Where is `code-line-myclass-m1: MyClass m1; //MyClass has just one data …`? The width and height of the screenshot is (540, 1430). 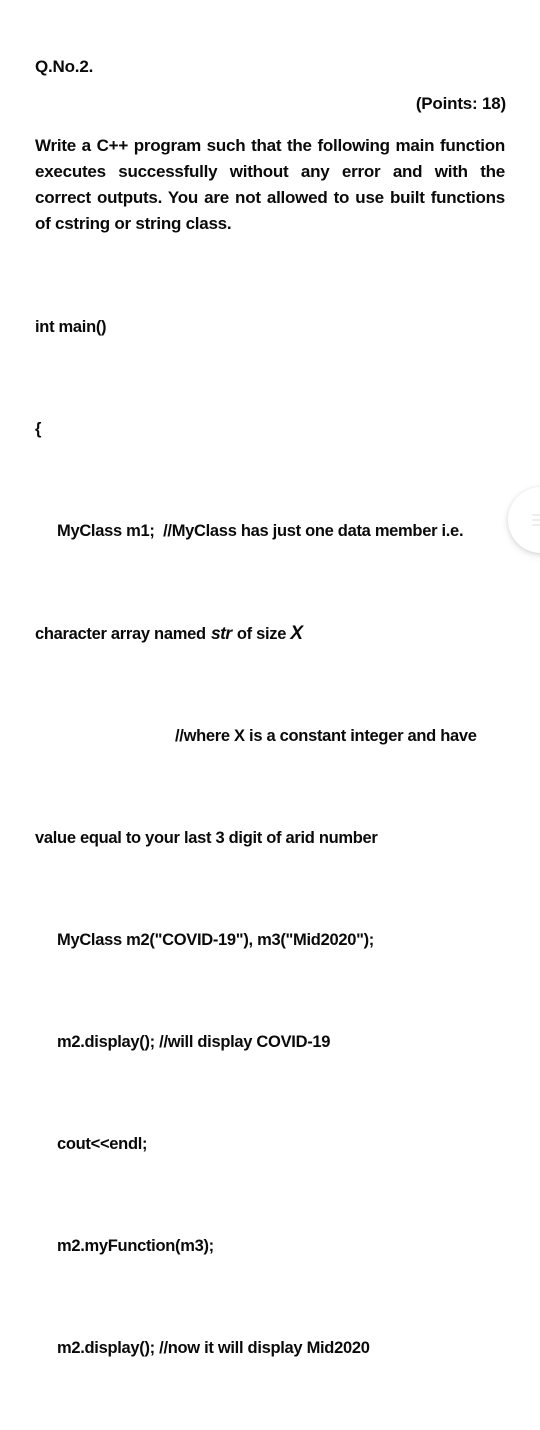 code-line-myclass-m1: MyClass m1; //MyClass has just one data … is located at coordinates (260, 530).